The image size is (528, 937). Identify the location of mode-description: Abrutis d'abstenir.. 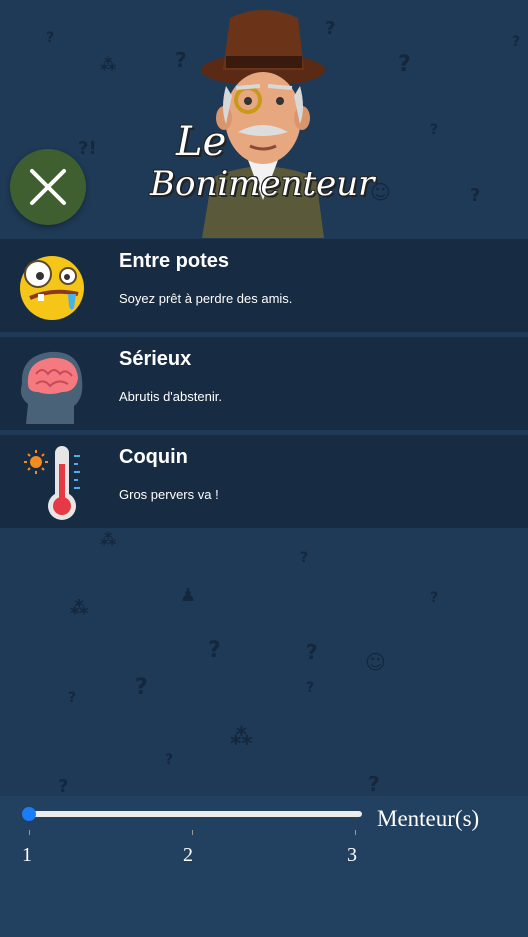
(170, 396).